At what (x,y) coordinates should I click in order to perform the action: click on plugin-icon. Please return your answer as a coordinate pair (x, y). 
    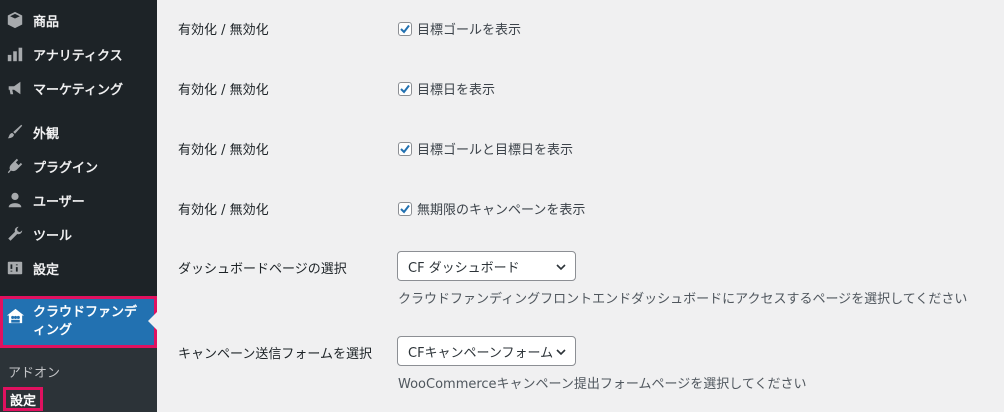
    Looking at the image, I should click on (15, 166).